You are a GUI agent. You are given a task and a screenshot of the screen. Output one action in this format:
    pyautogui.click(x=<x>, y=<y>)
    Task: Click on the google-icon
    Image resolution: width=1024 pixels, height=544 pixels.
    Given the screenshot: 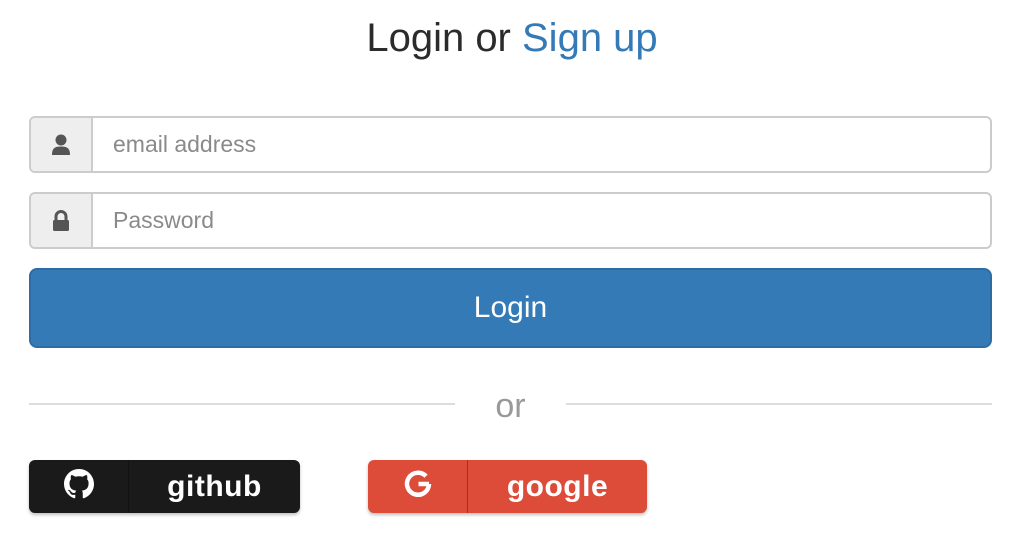 What is the action you would take?
    pyautogui.click(x=418, y=486)
    